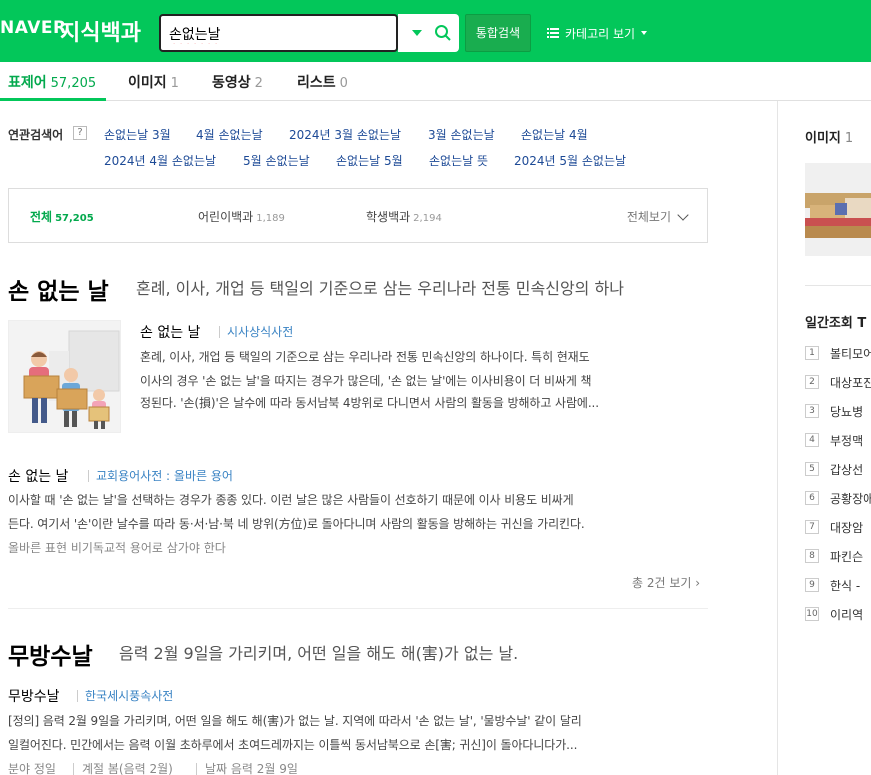 The image size is (871, 775). What do you see at coordinates (33, 28) in the screenshot?
I see `naver-logo: NAVER` at bounding box center [33, 28].